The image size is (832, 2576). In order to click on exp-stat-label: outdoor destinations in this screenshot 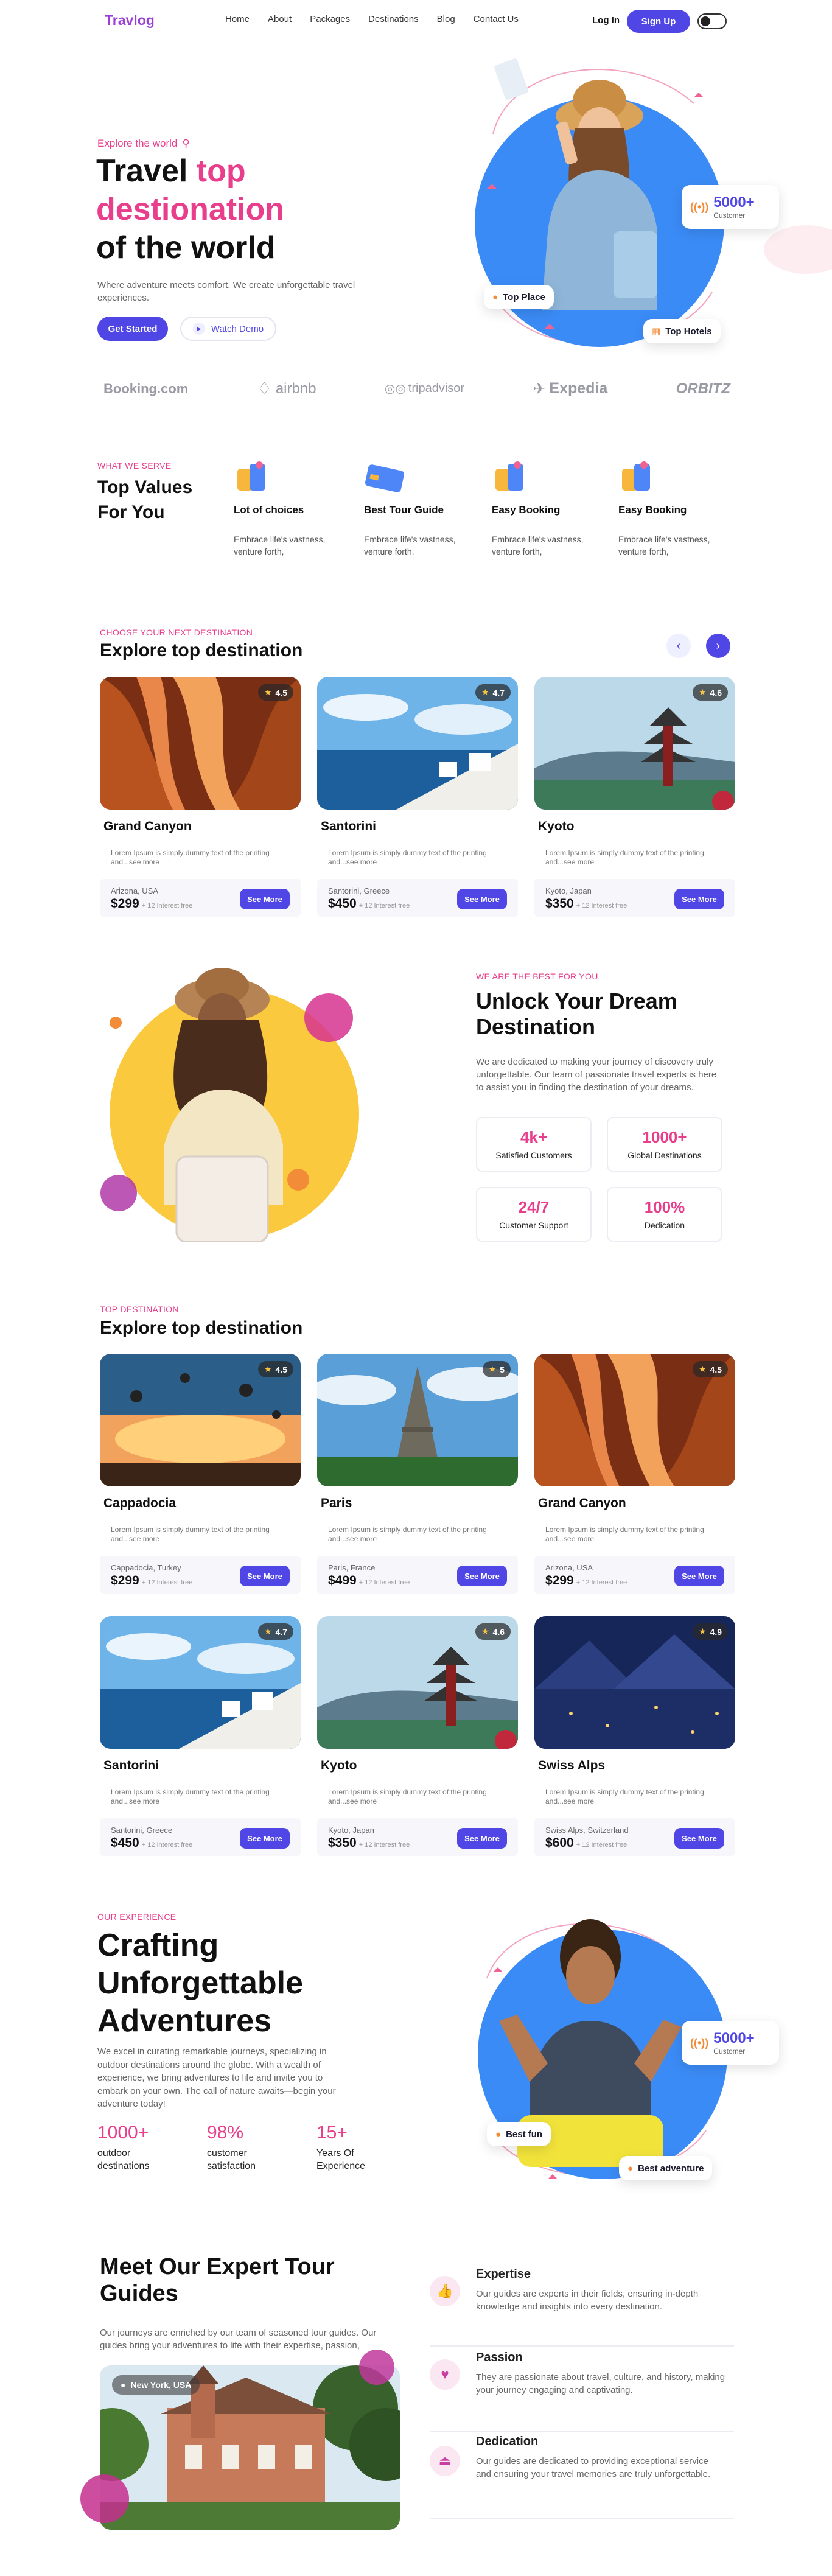, I will do `click(124, 2159)`.